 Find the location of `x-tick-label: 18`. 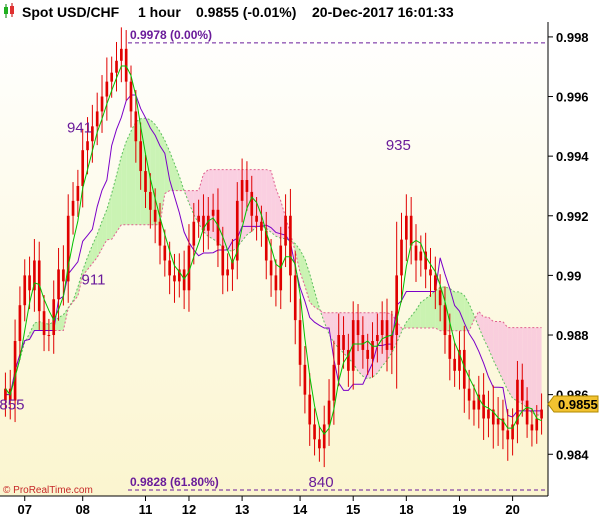

x-tick-label: 18 is located at coordinates (406, 509).